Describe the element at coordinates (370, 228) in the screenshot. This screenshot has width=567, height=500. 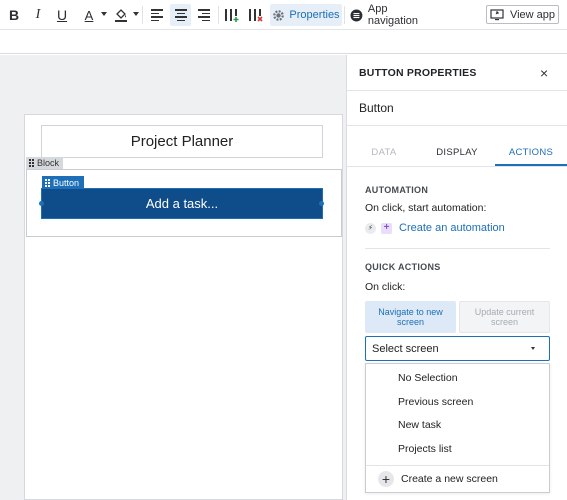
I see `lightning-icon: ⚡` at that location.